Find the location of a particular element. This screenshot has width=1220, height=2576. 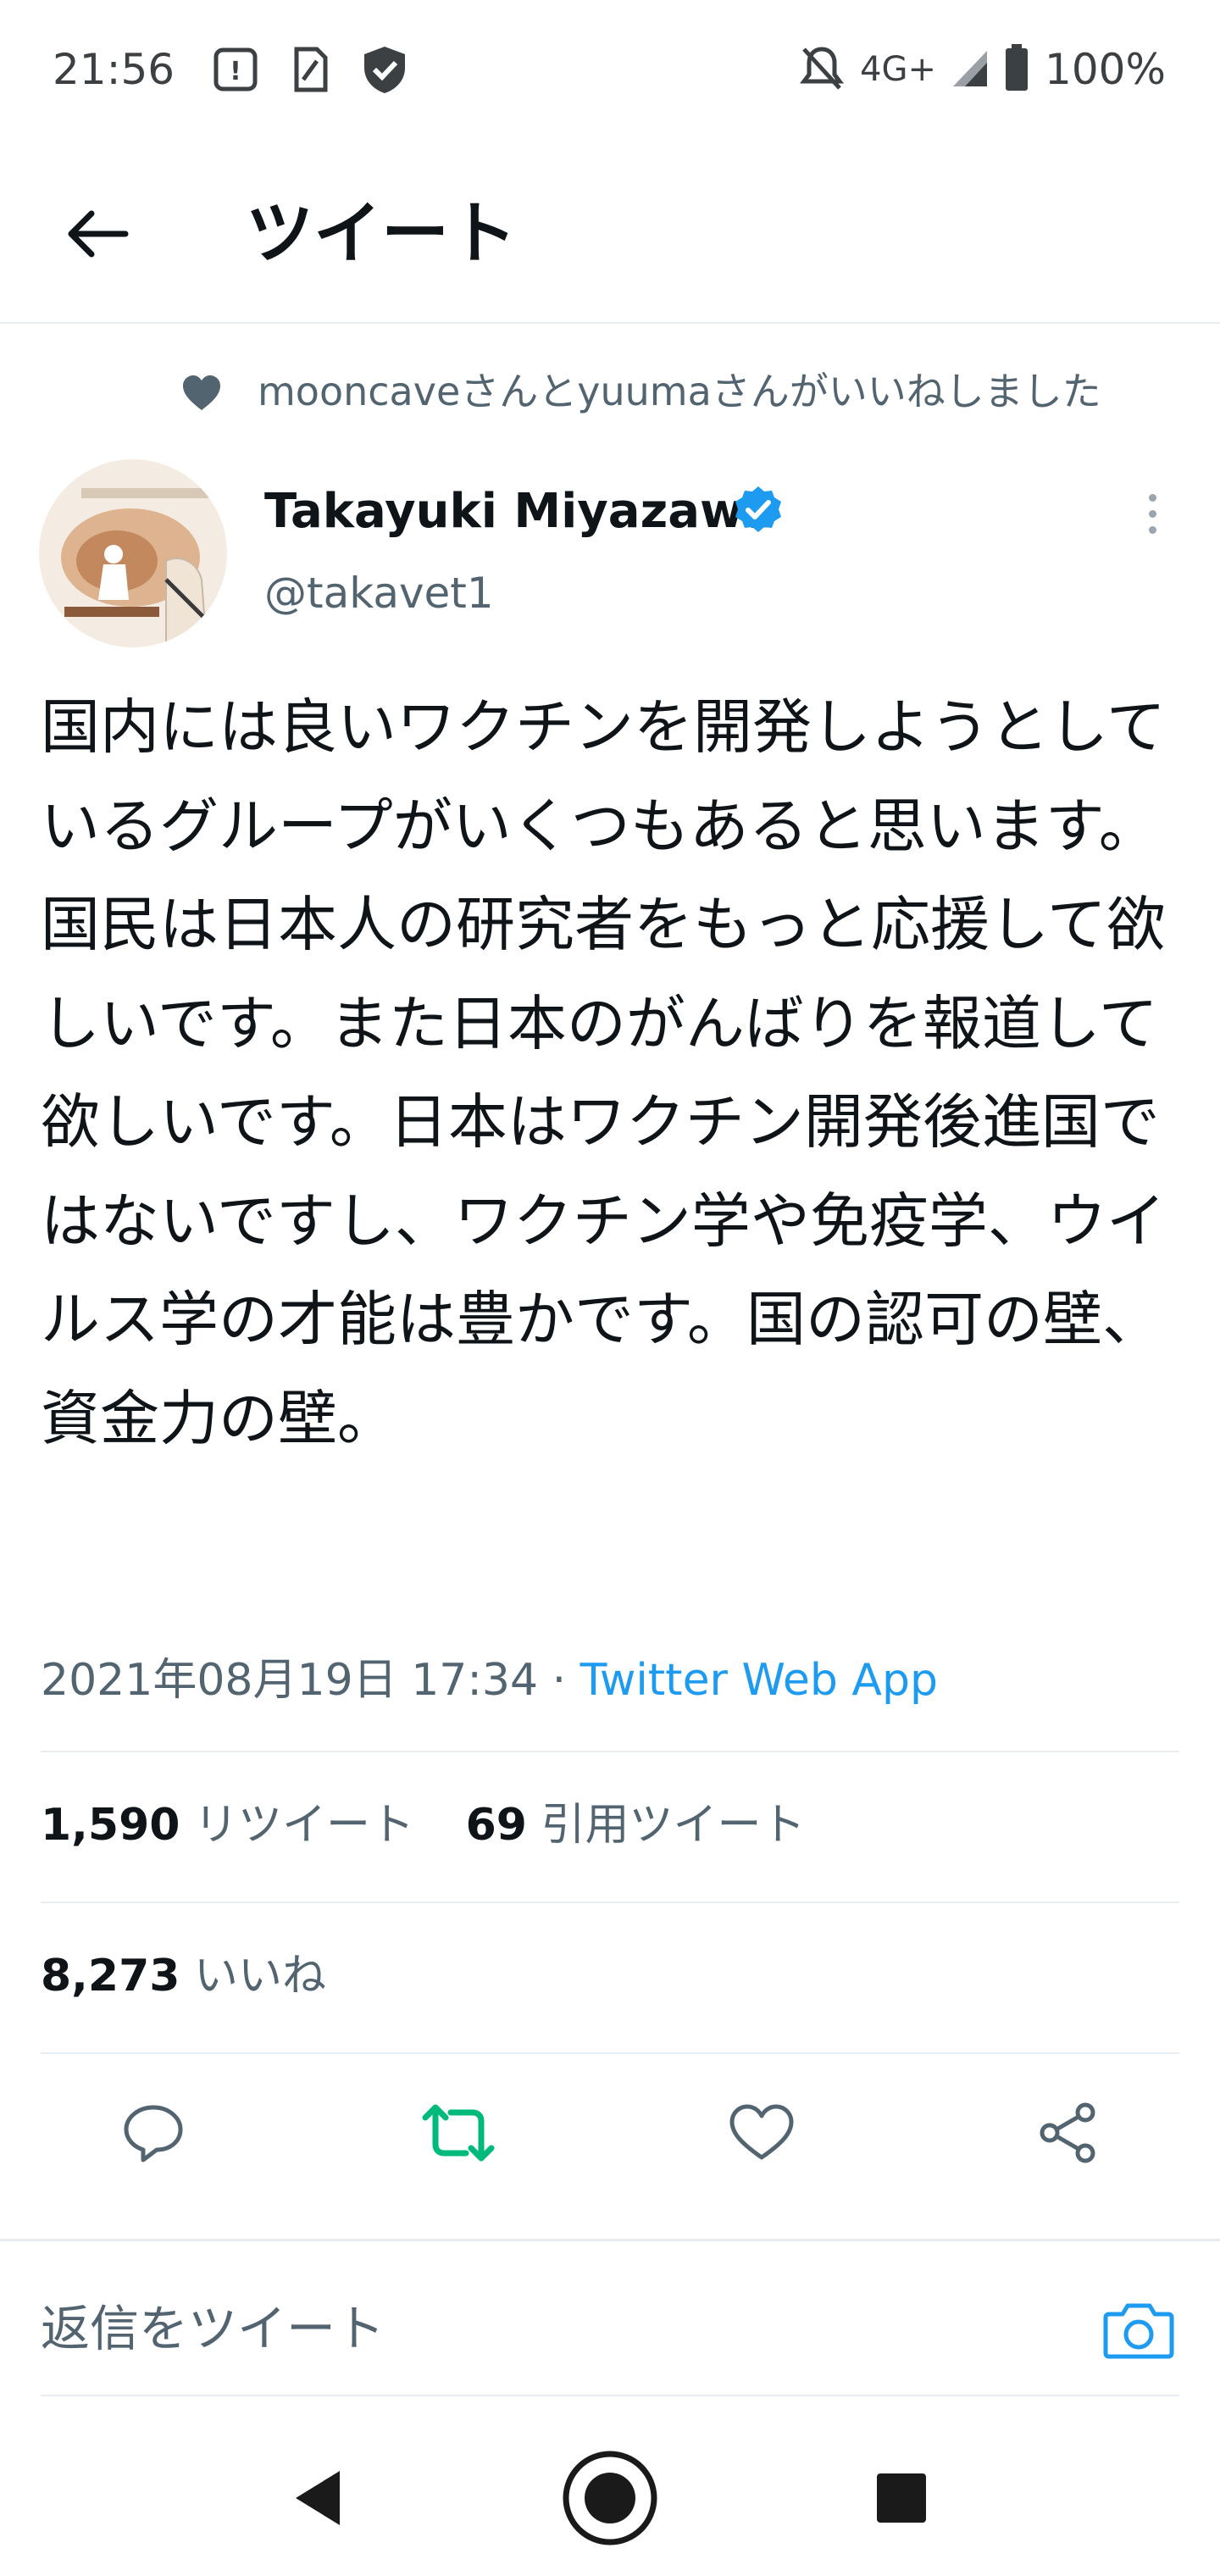

like-icon is located at coordinates (761, 2132).